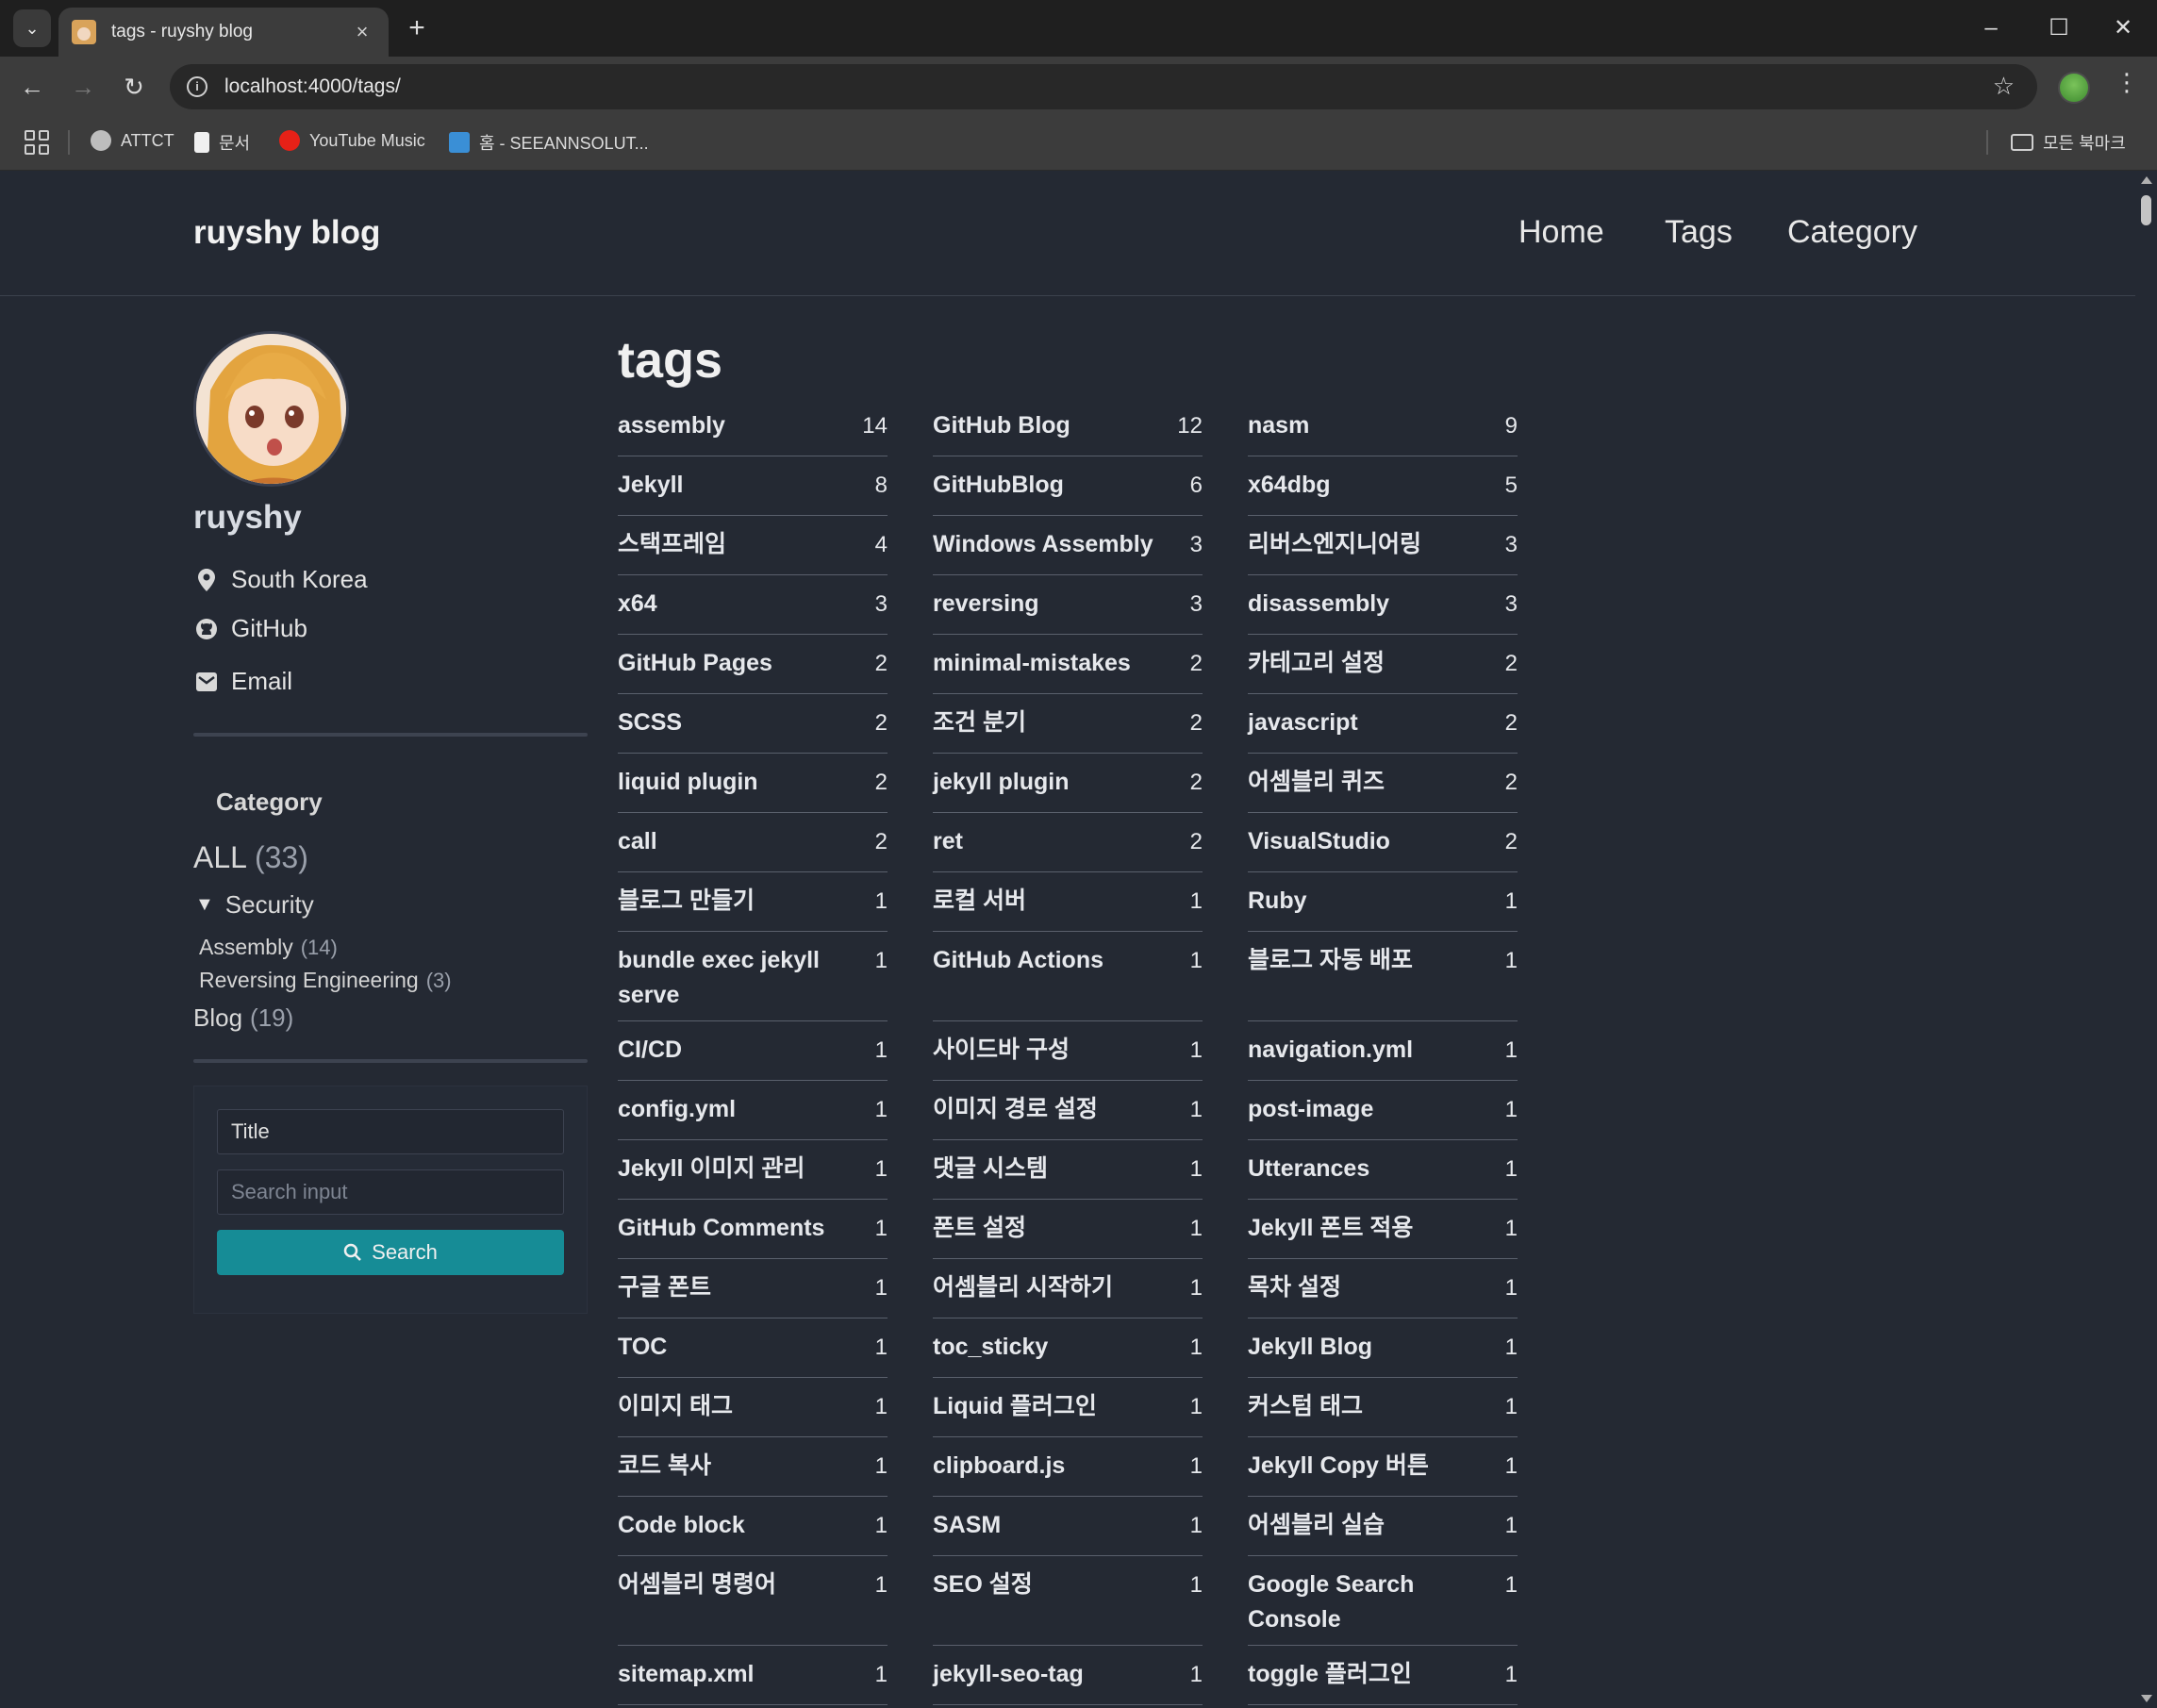  I want to click on scroll-up-icon, so click(2146, 180).